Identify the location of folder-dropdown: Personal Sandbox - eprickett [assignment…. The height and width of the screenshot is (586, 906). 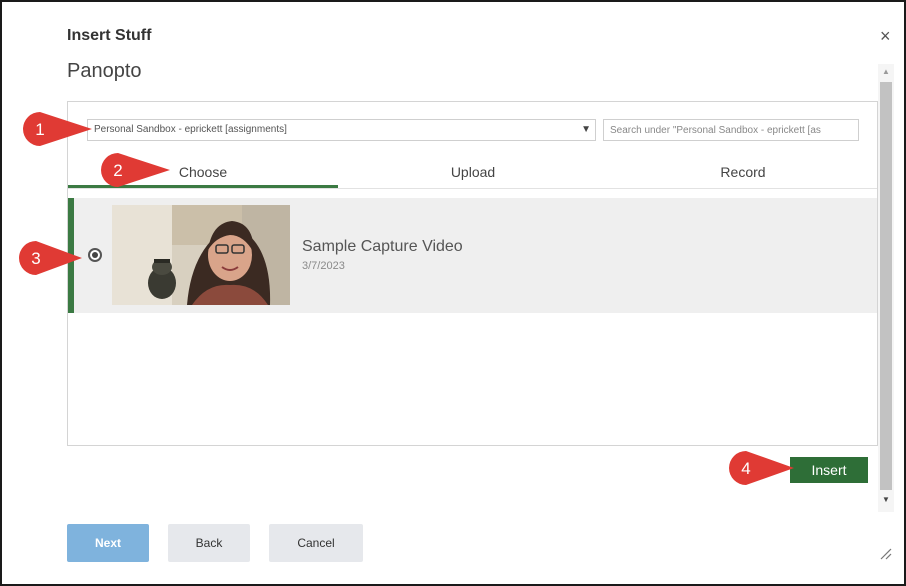
(341, 130).